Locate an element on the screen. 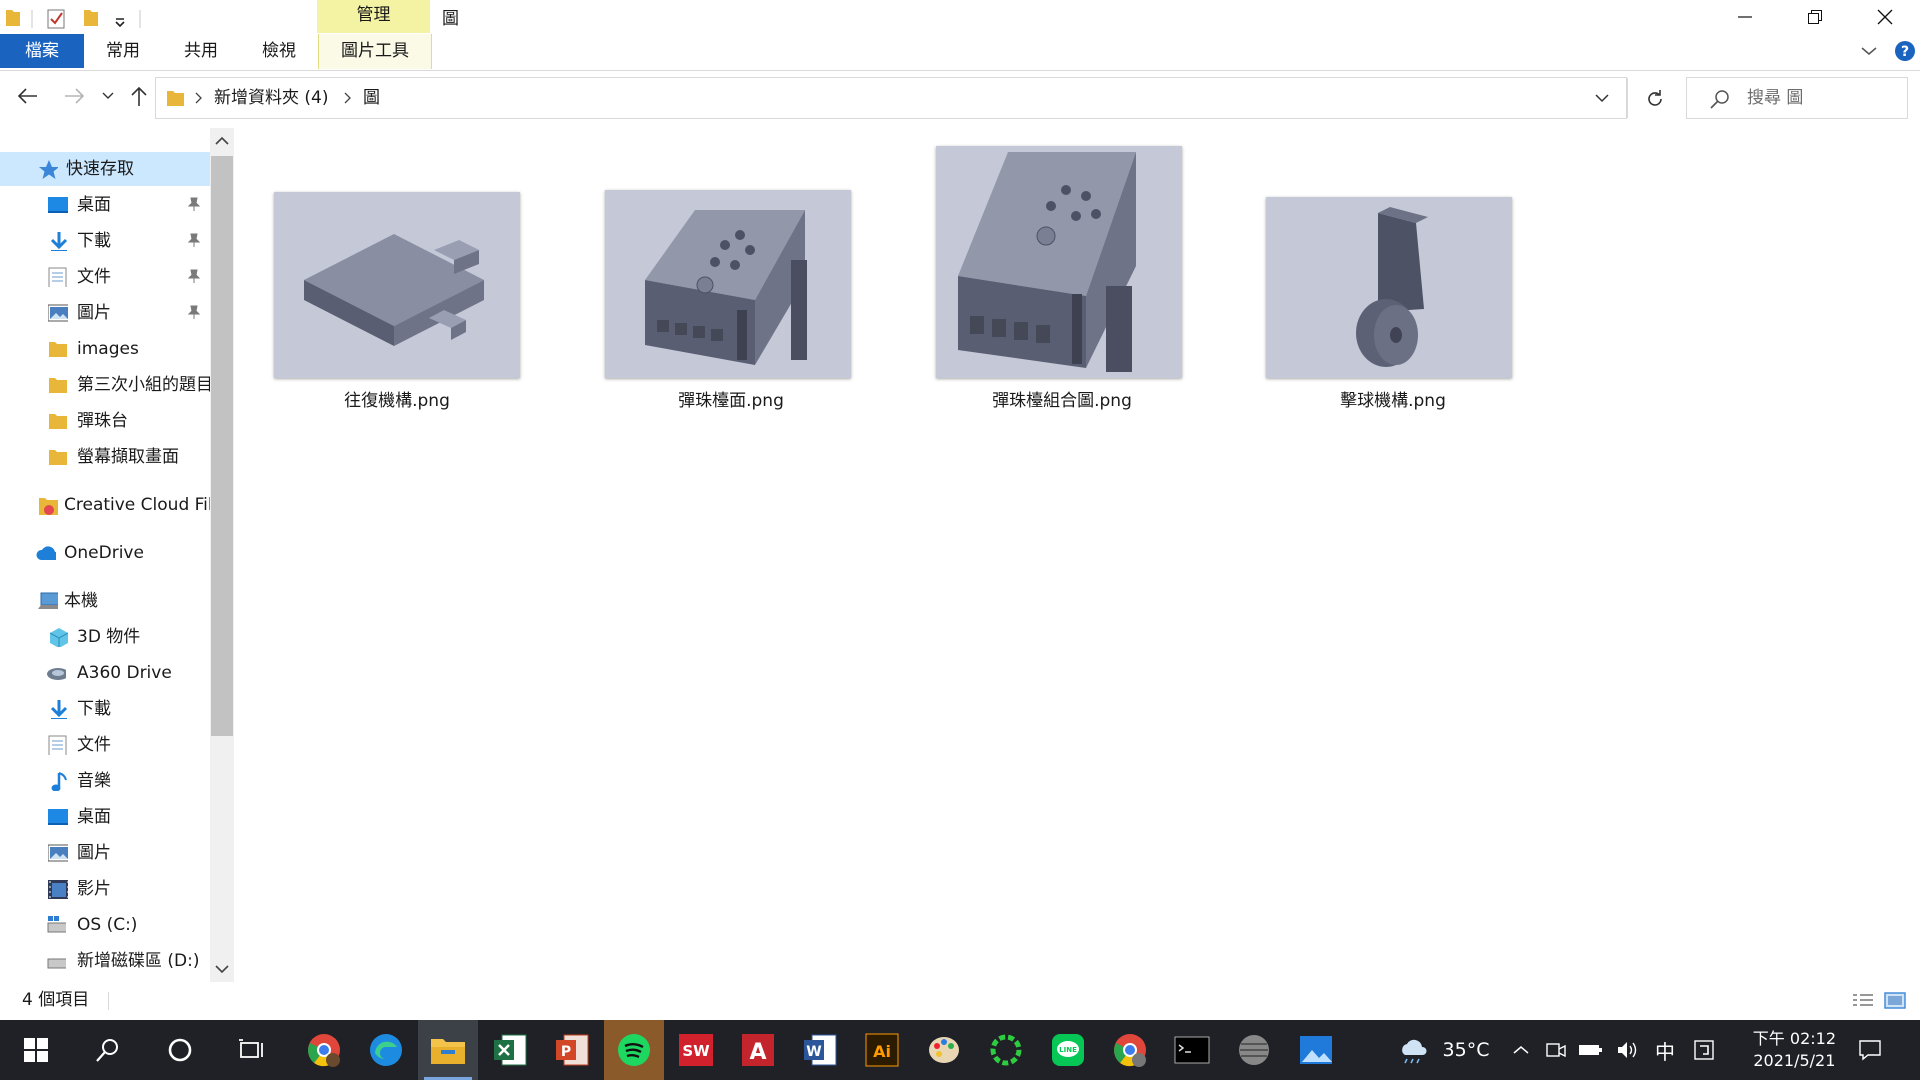 Image resolution: width=1920 pixels, height=1080 pixels. expand-ribbon-icon is located at coordinates (1869, 51).